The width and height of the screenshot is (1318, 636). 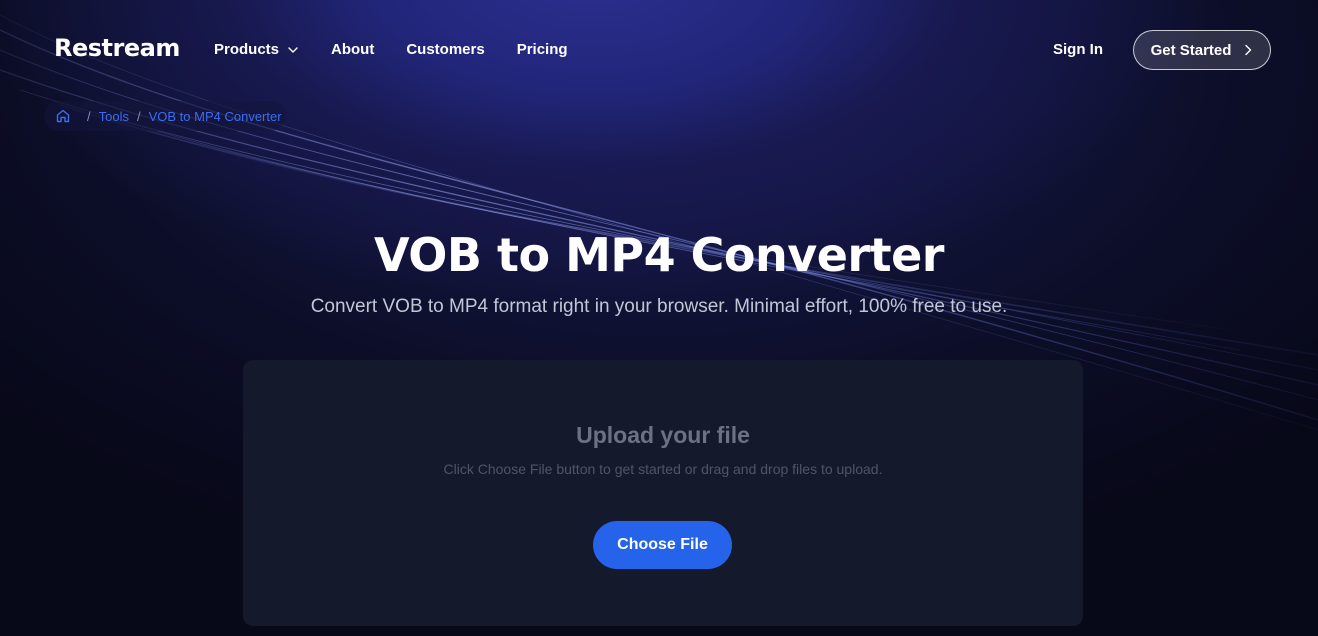 I want to click on upload-title: Upload your file, so click(x=663, y=435).